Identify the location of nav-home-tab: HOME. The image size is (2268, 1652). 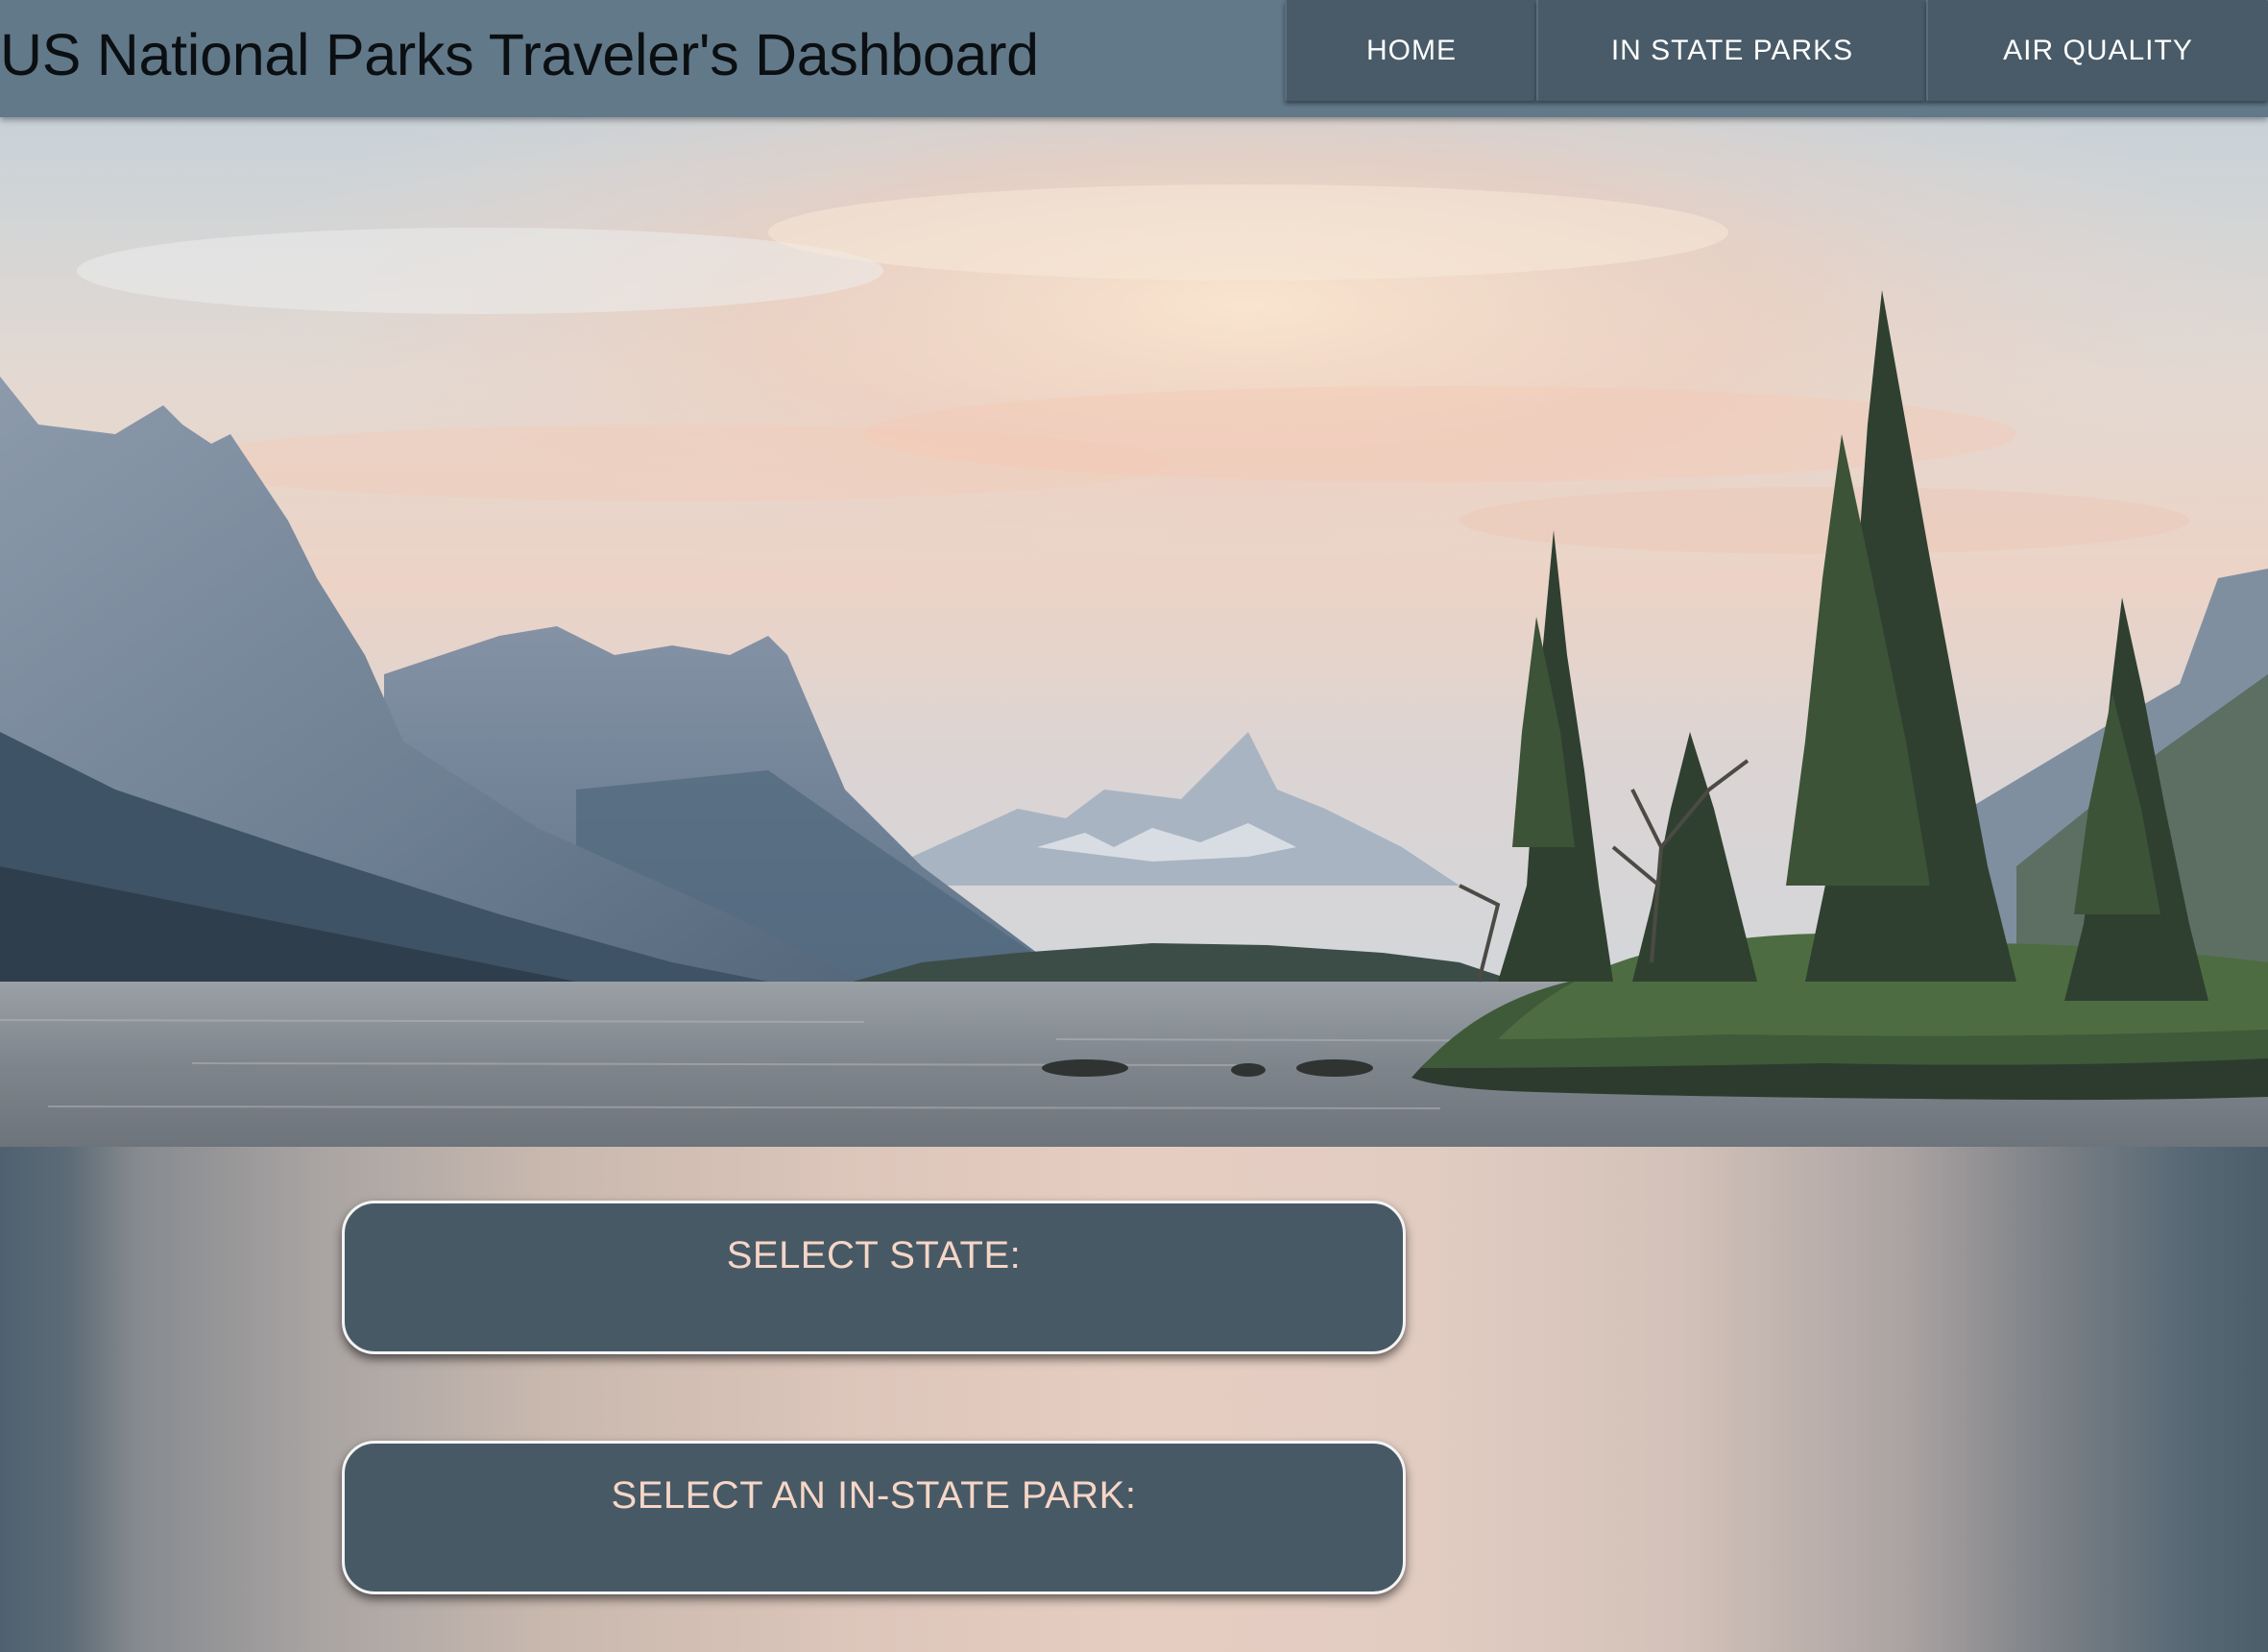
(1410, 50).